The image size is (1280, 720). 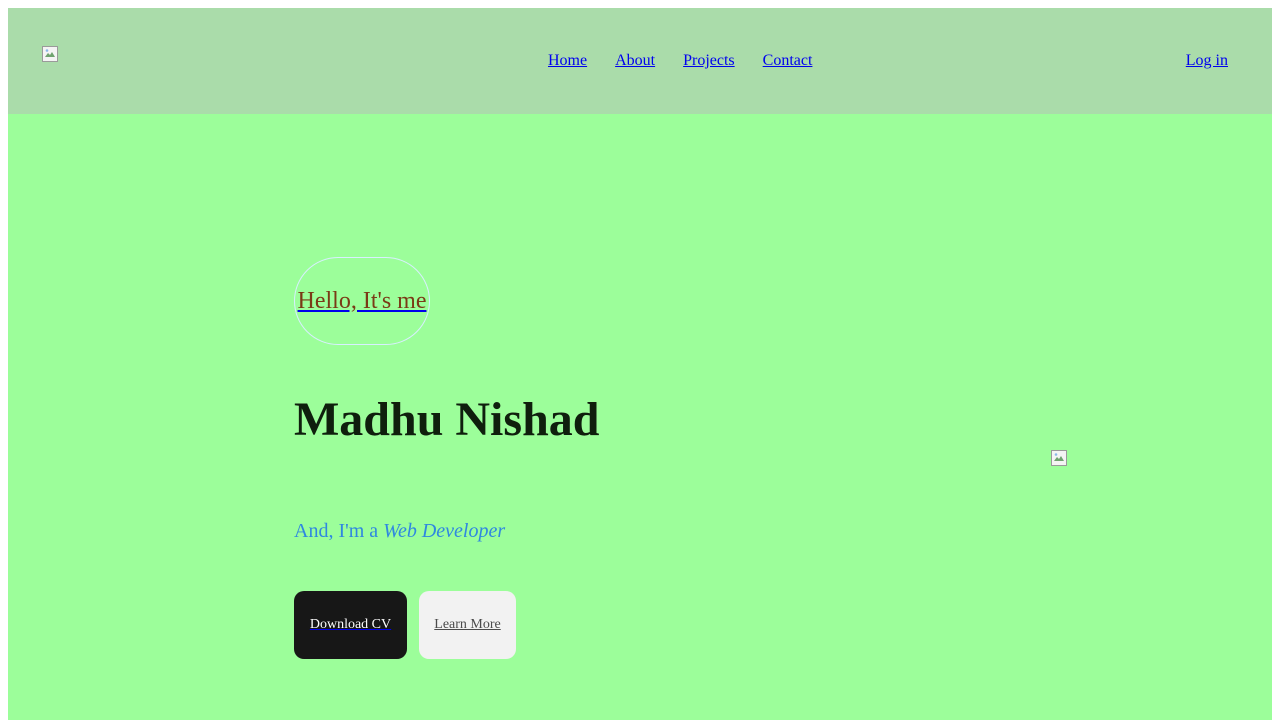 I want to click on hero-image, so click(x=1059, y=458).